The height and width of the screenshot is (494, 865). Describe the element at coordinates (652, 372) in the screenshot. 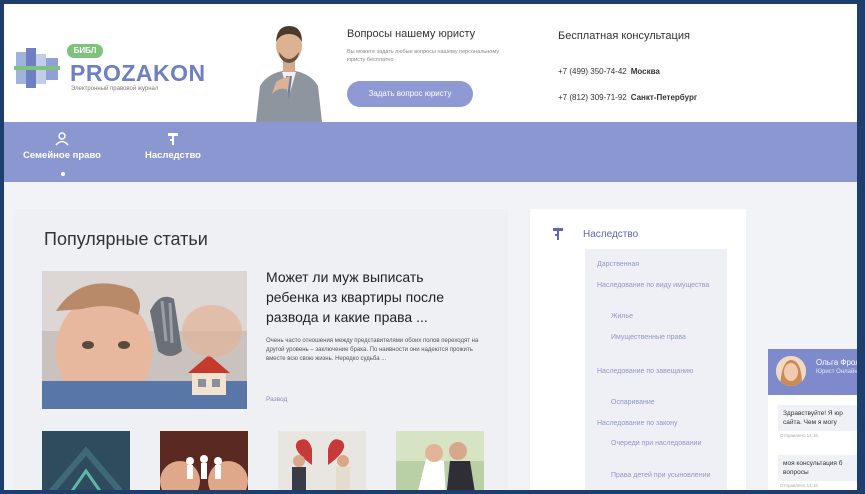

I see `sidebar-link-by-will: Наследование по завещанию` at that location.